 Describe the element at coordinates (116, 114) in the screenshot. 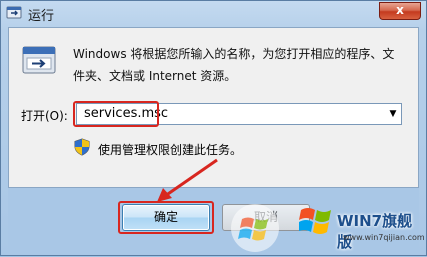

I see `input-highlight-box` at that location.